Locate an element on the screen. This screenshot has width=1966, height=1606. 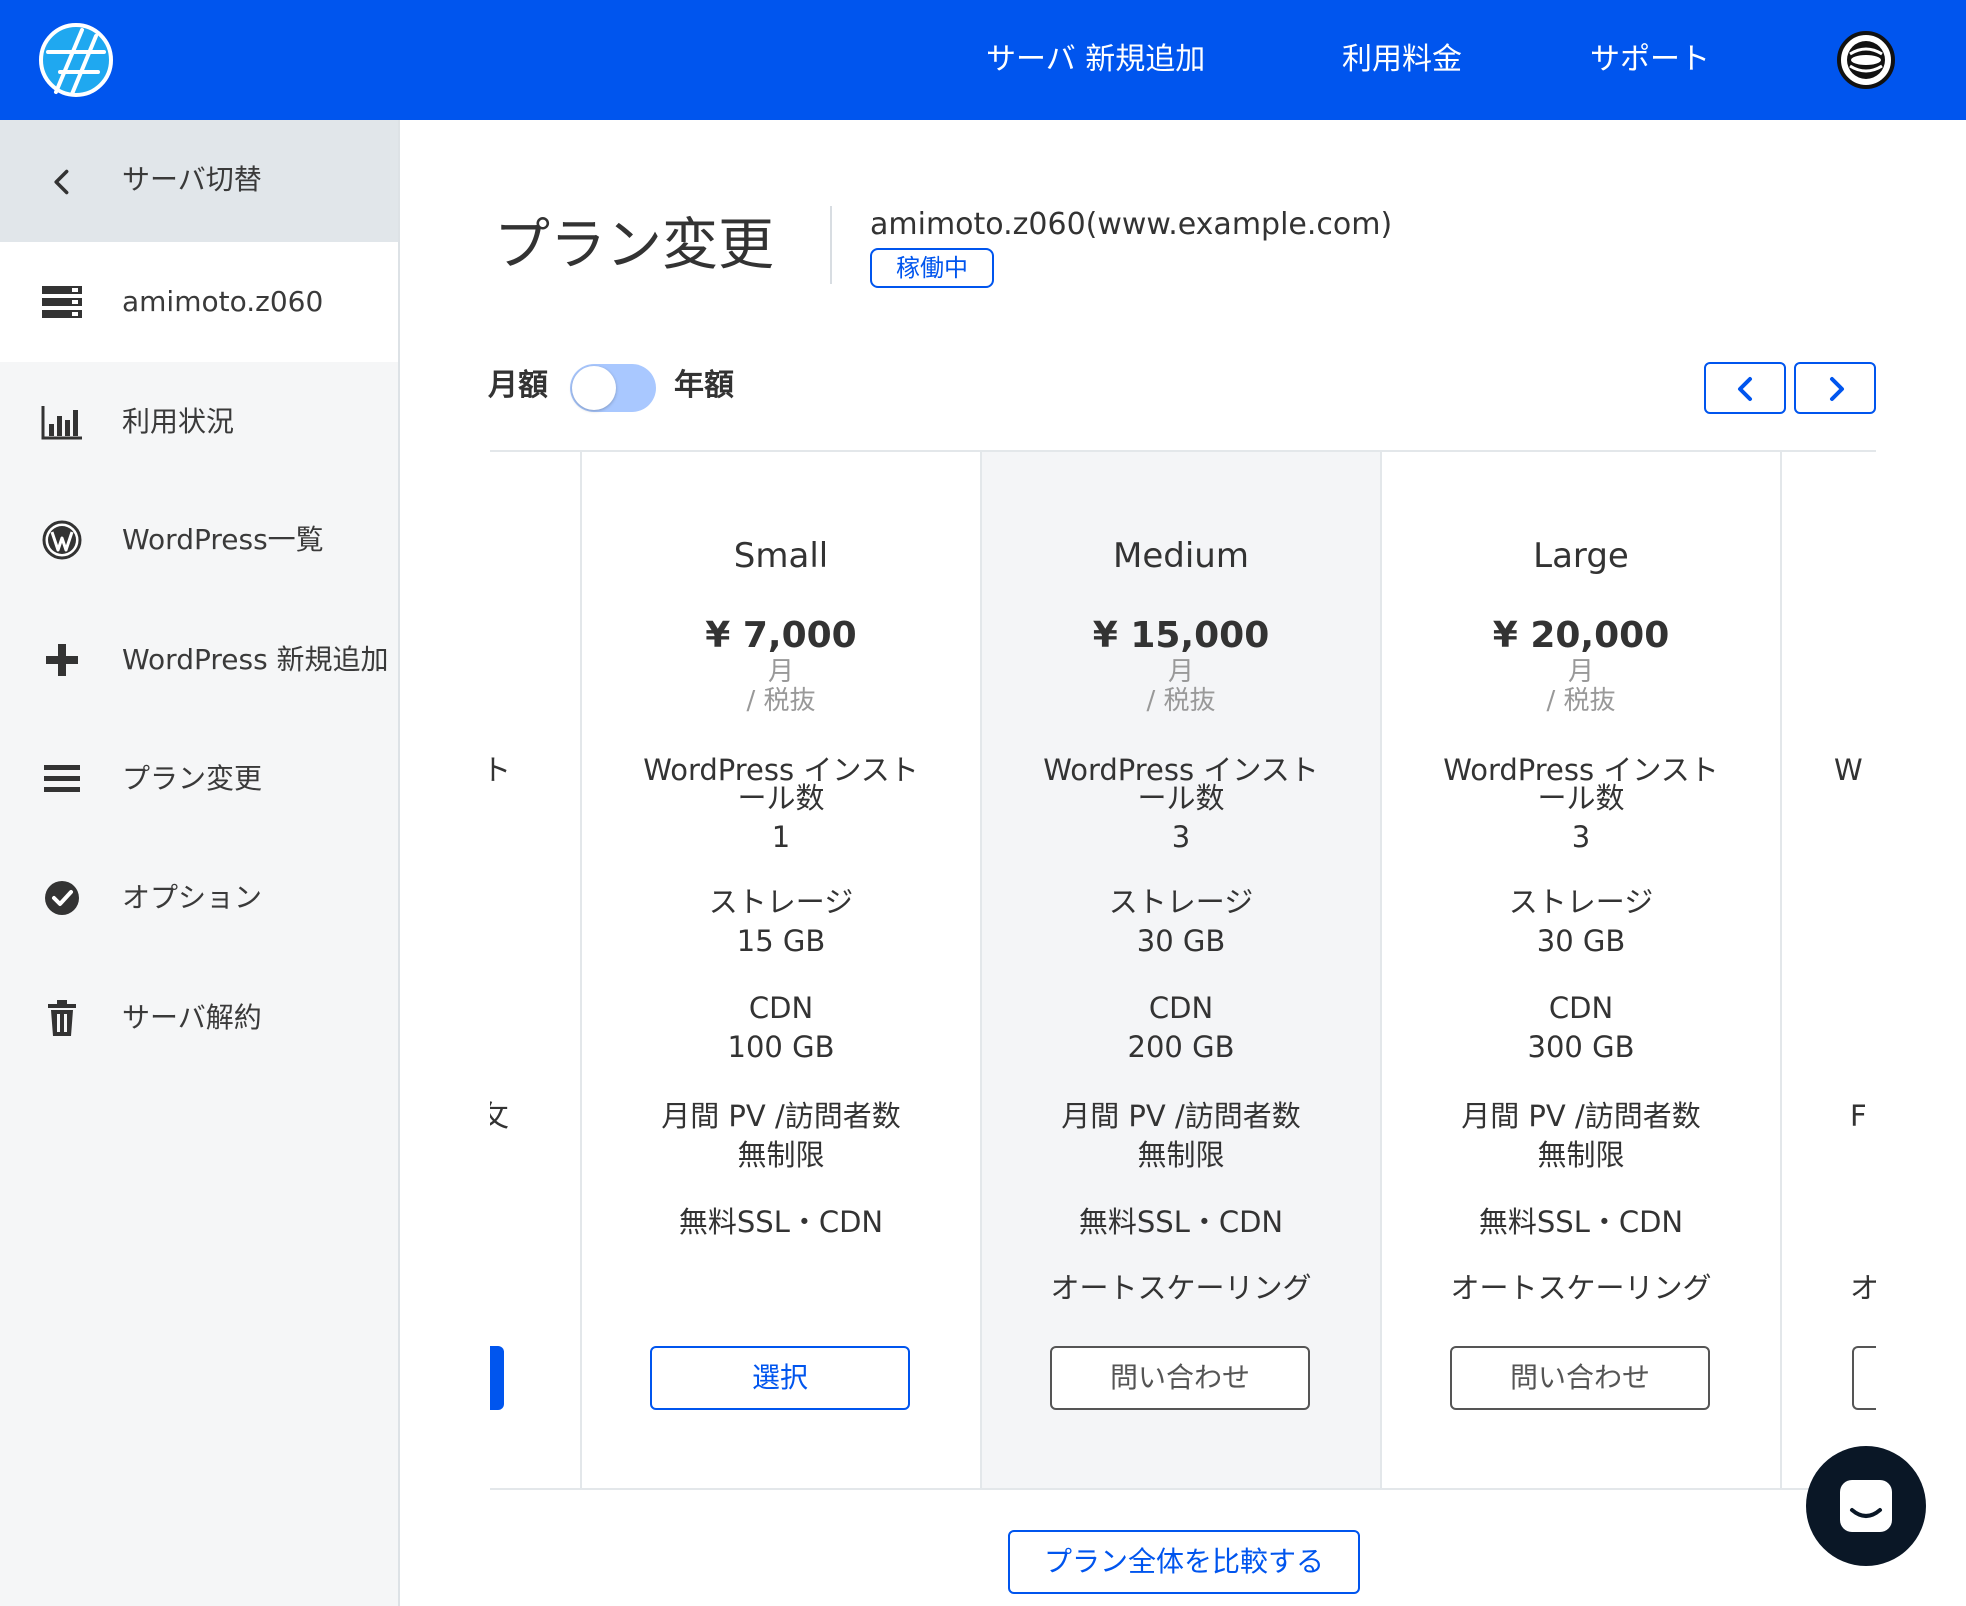
trash-icon is located at coordinates (62, 1018).